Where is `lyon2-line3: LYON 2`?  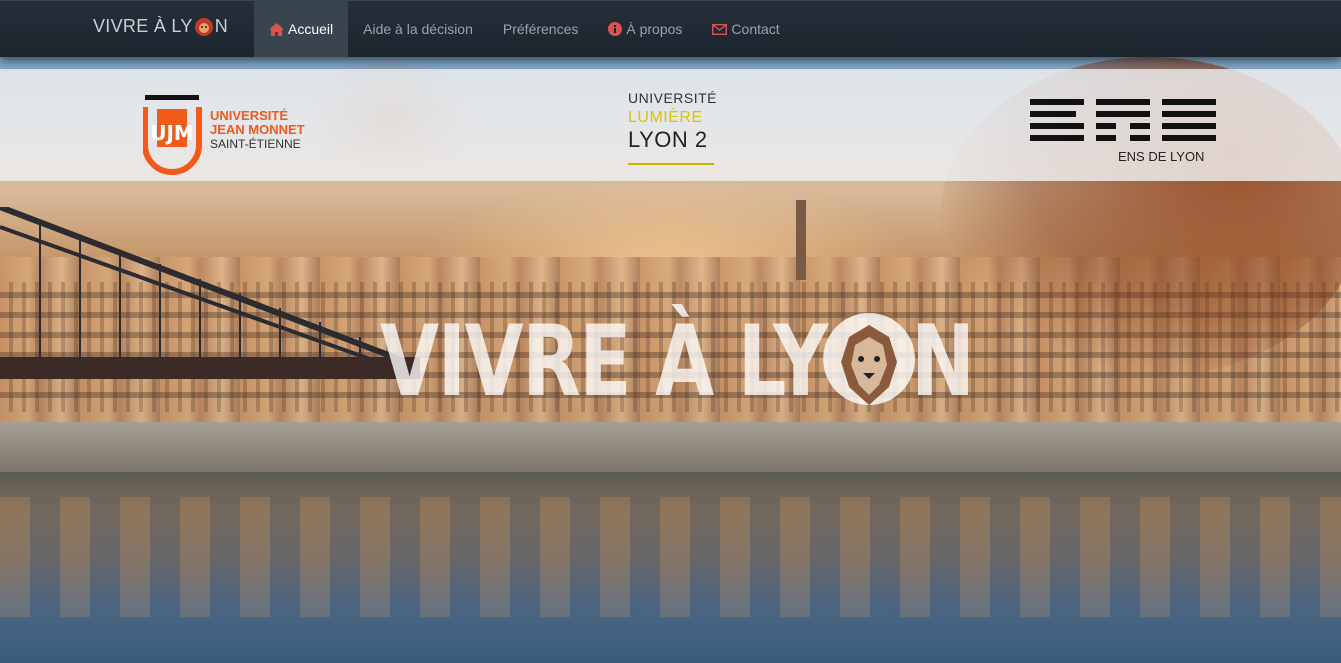
lyon2-line3: LYON 2 is located at coordinates (668, 139).